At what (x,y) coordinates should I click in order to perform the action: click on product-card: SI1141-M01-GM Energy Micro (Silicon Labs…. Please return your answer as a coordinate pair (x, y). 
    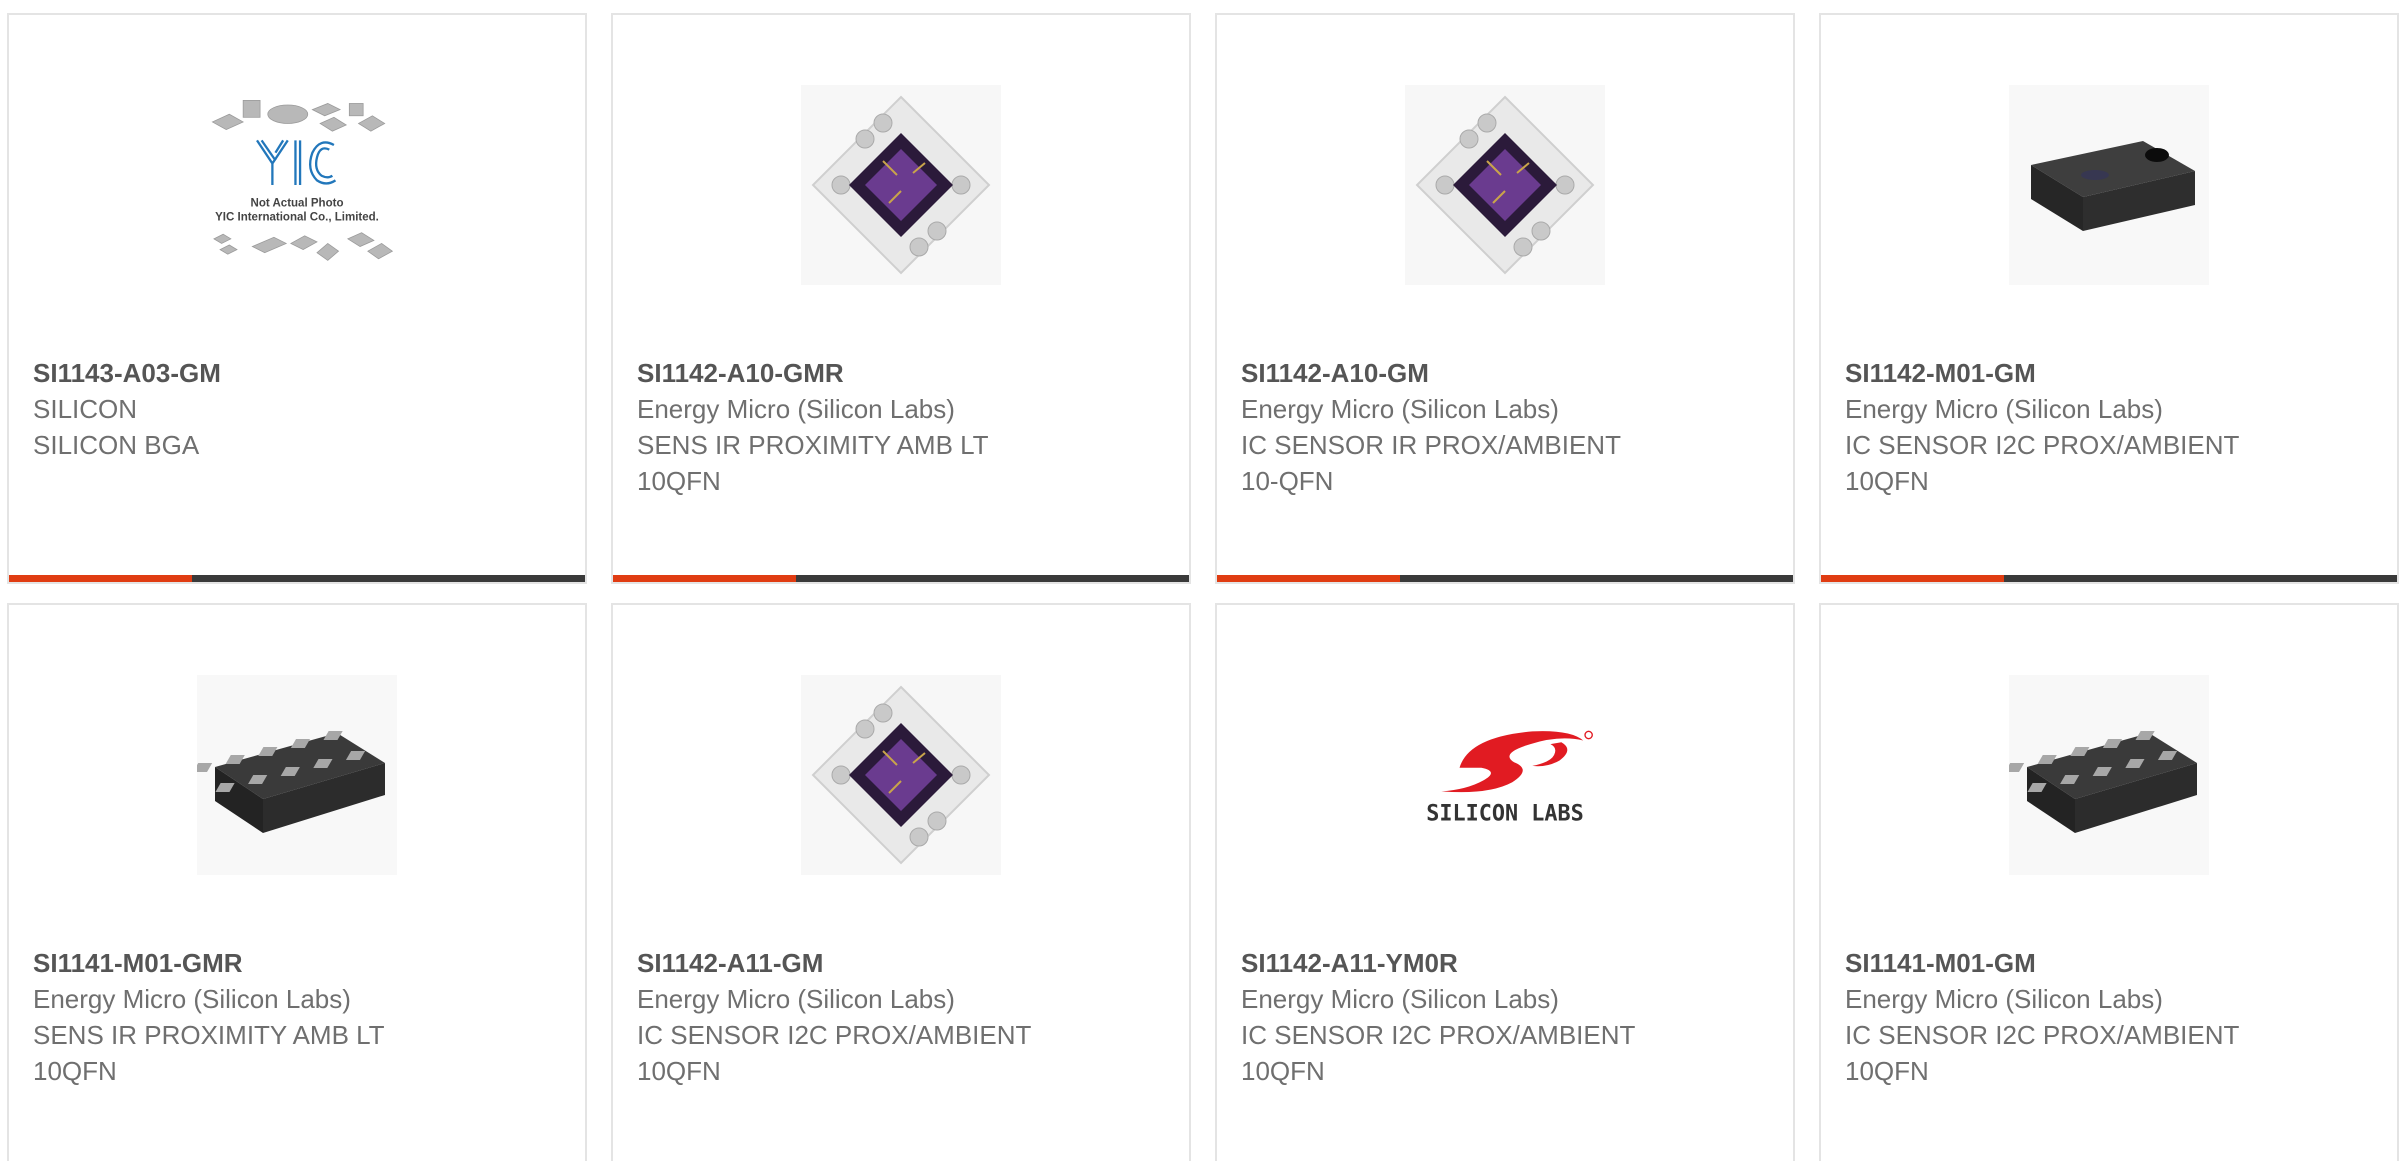
    Looking at the image, I should click on (2109, 882).